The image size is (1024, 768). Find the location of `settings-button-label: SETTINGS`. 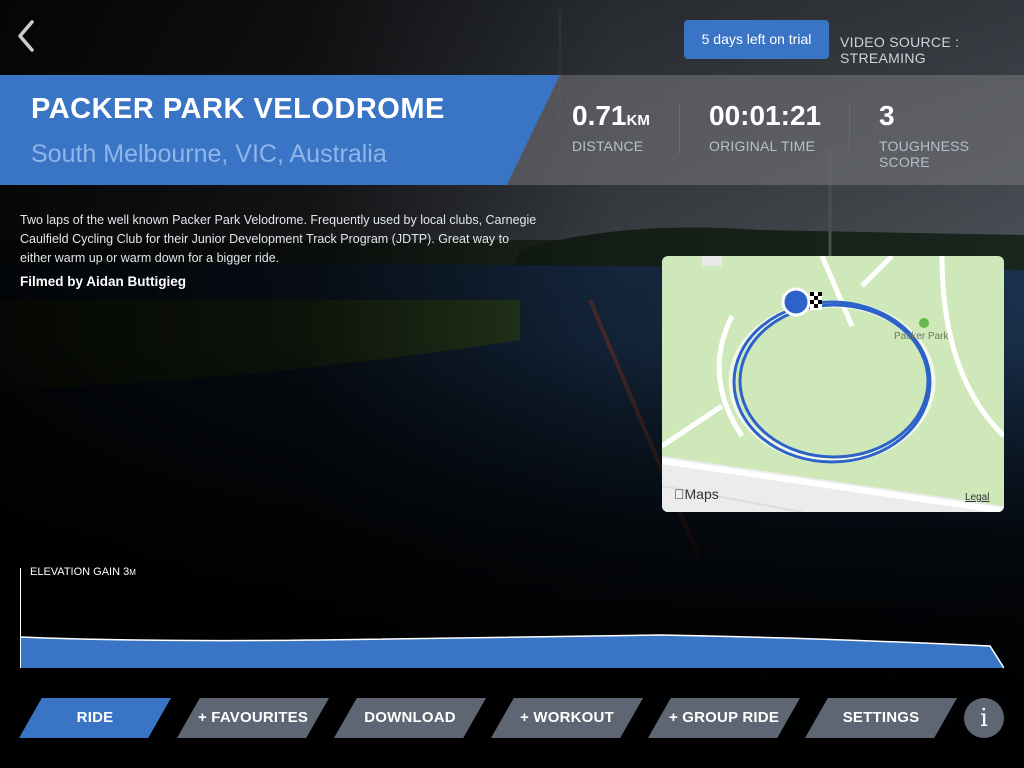

settings-button-label: SETTINGS is located at coordinates (881, 717).